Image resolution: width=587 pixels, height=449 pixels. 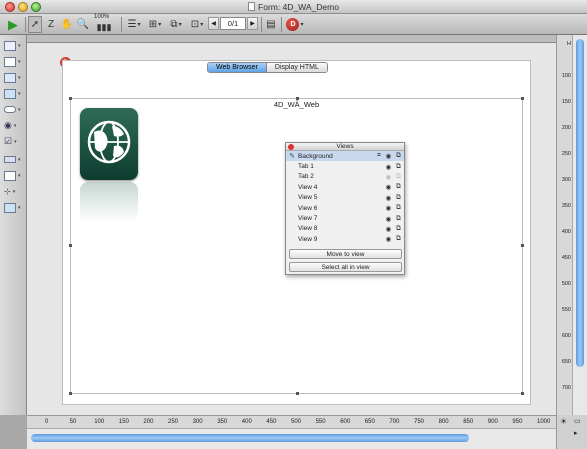 I want to click on tool-checkbox: ☑ ▾, so click(x=13, y=141).